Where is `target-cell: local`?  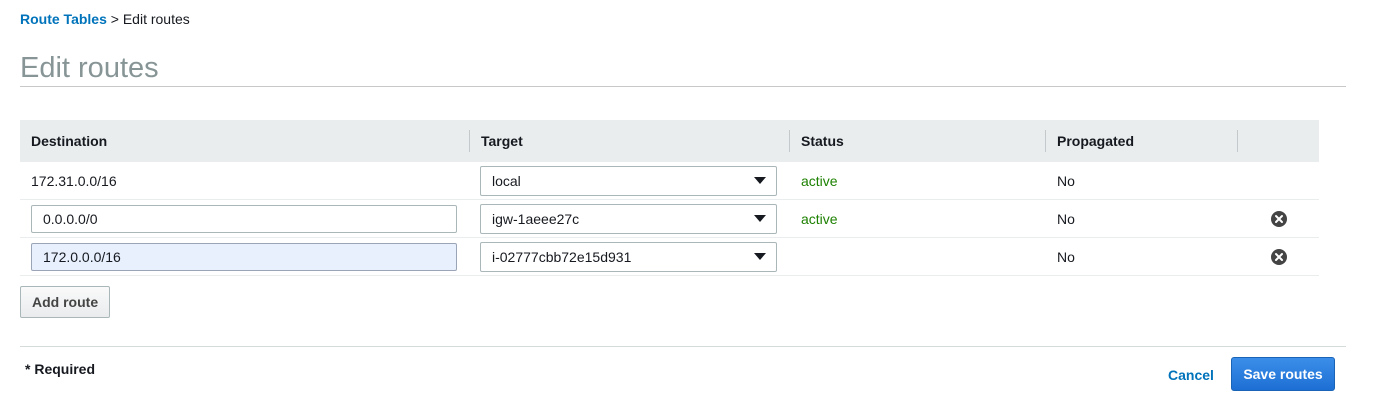
target-cell: local is located at coordinates (630, 180).